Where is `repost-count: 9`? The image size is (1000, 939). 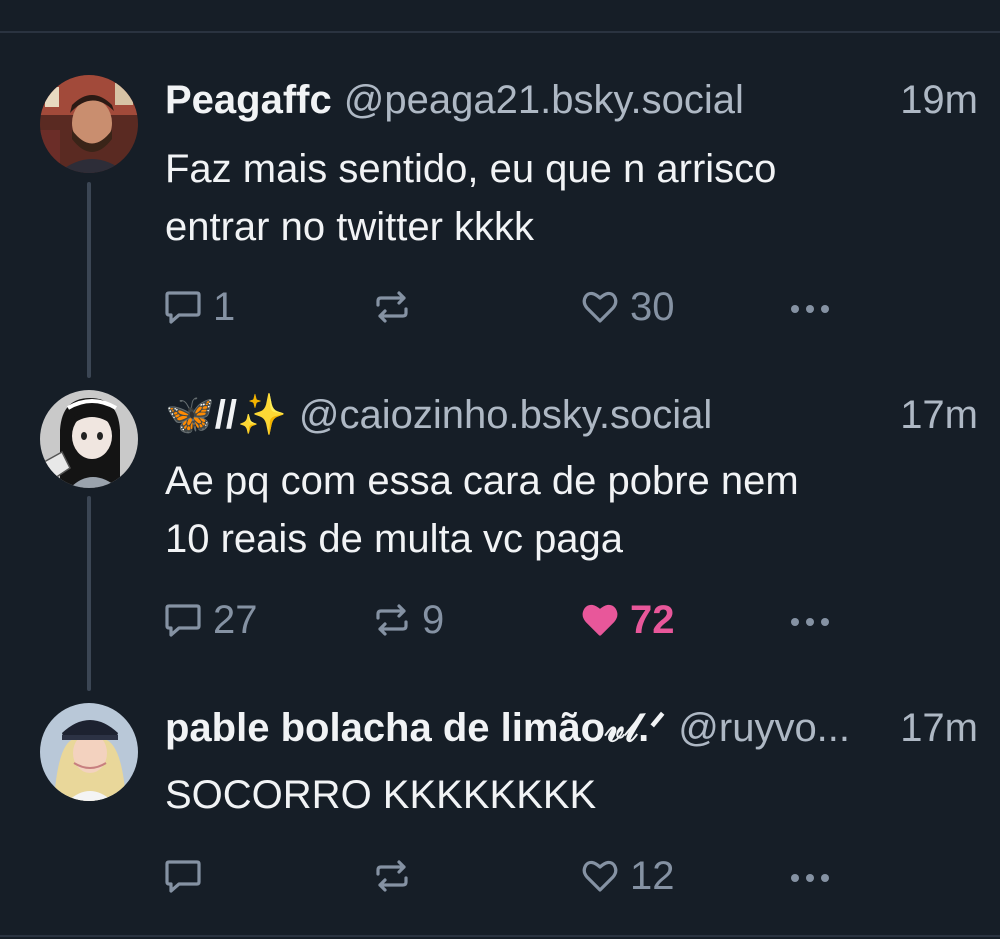
repost-count: 9 is located at coordinates (433, 620).